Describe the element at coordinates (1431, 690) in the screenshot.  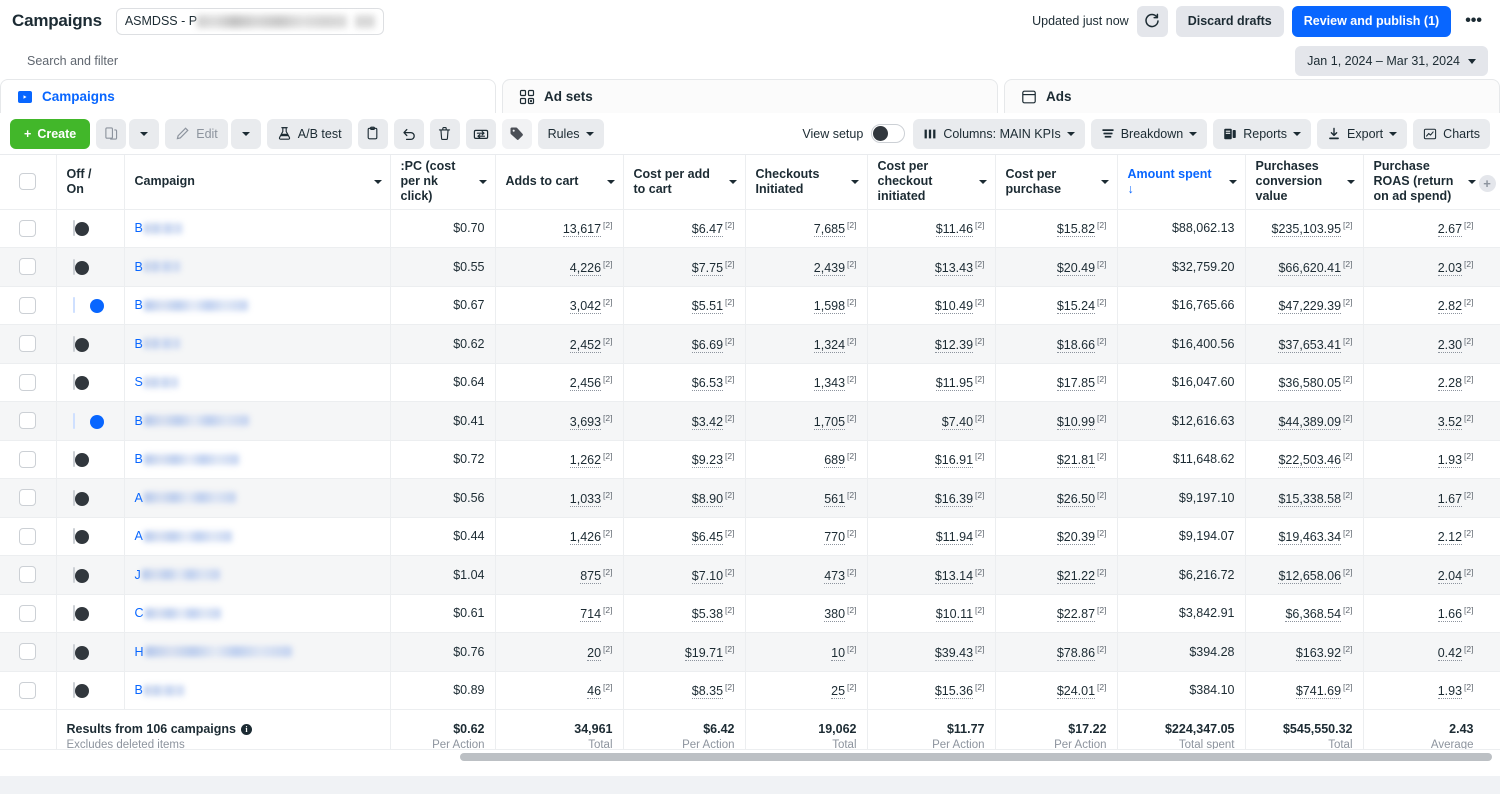
I see `cell-roas: 1.93 [2]` at that location.